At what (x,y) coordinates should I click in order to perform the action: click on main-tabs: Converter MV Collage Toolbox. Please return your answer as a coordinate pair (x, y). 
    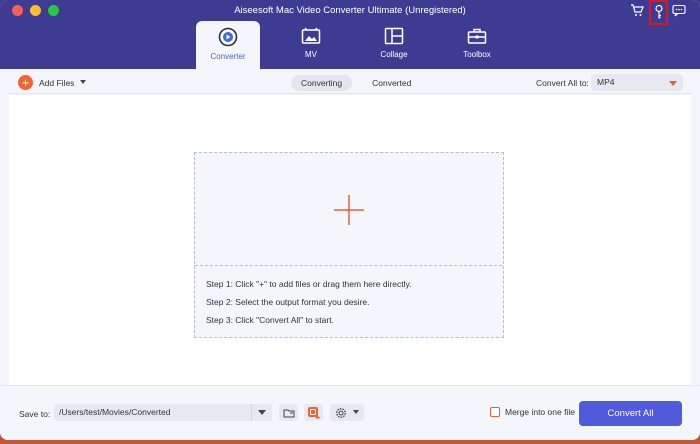
    Looking at the image, I should click on (362, 45).